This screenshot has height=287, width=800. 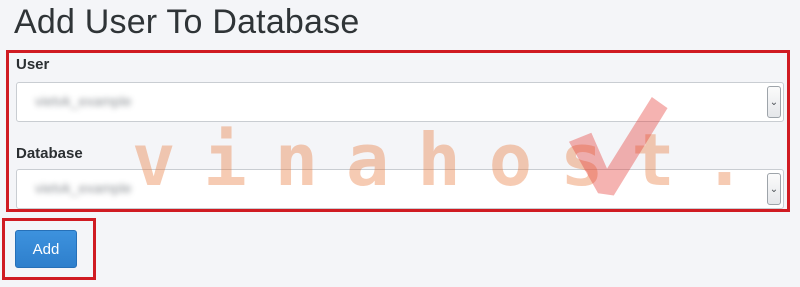 What do you see at coordinates (46, 249) in the screenshot?
I see `add-button: Add` at bounding box center [46, 249].